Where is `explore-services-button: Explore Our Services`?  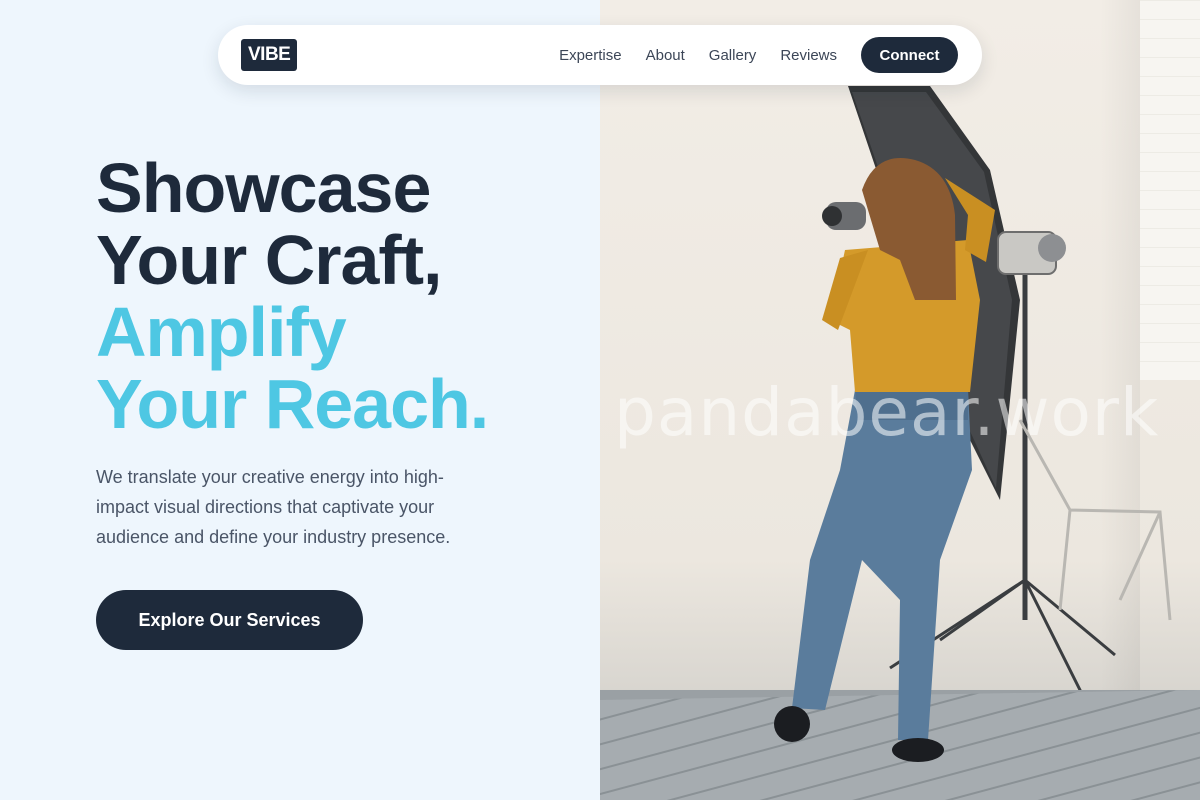 explore-services-button: Explore Our Services is located at coordinates (229, 620).